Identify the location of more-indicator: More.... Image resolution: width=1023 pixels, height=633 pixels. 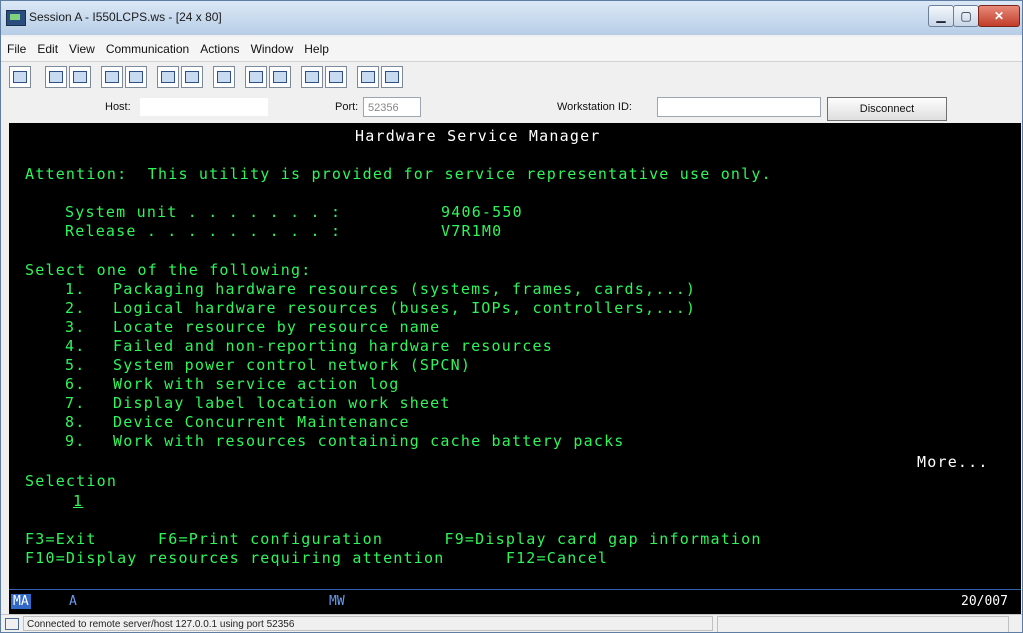
(953, 462).